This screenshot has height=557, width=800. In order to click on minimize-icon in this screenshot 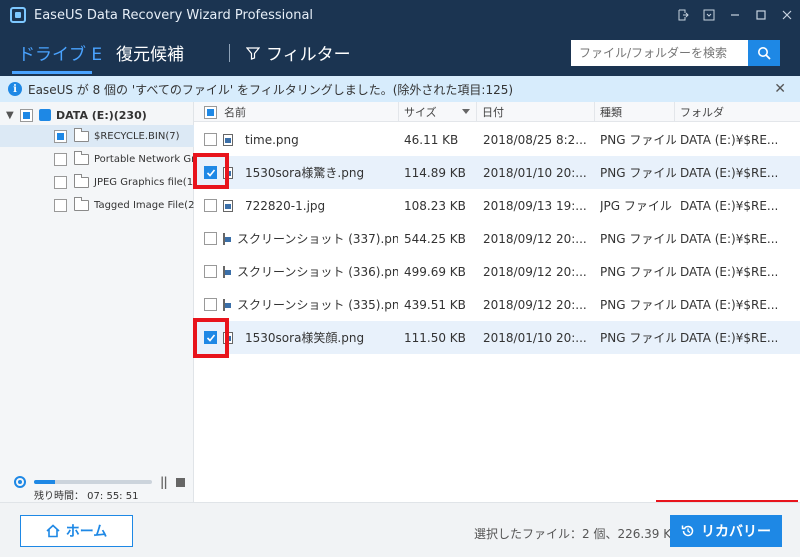, I will do `click(735, 15)`.